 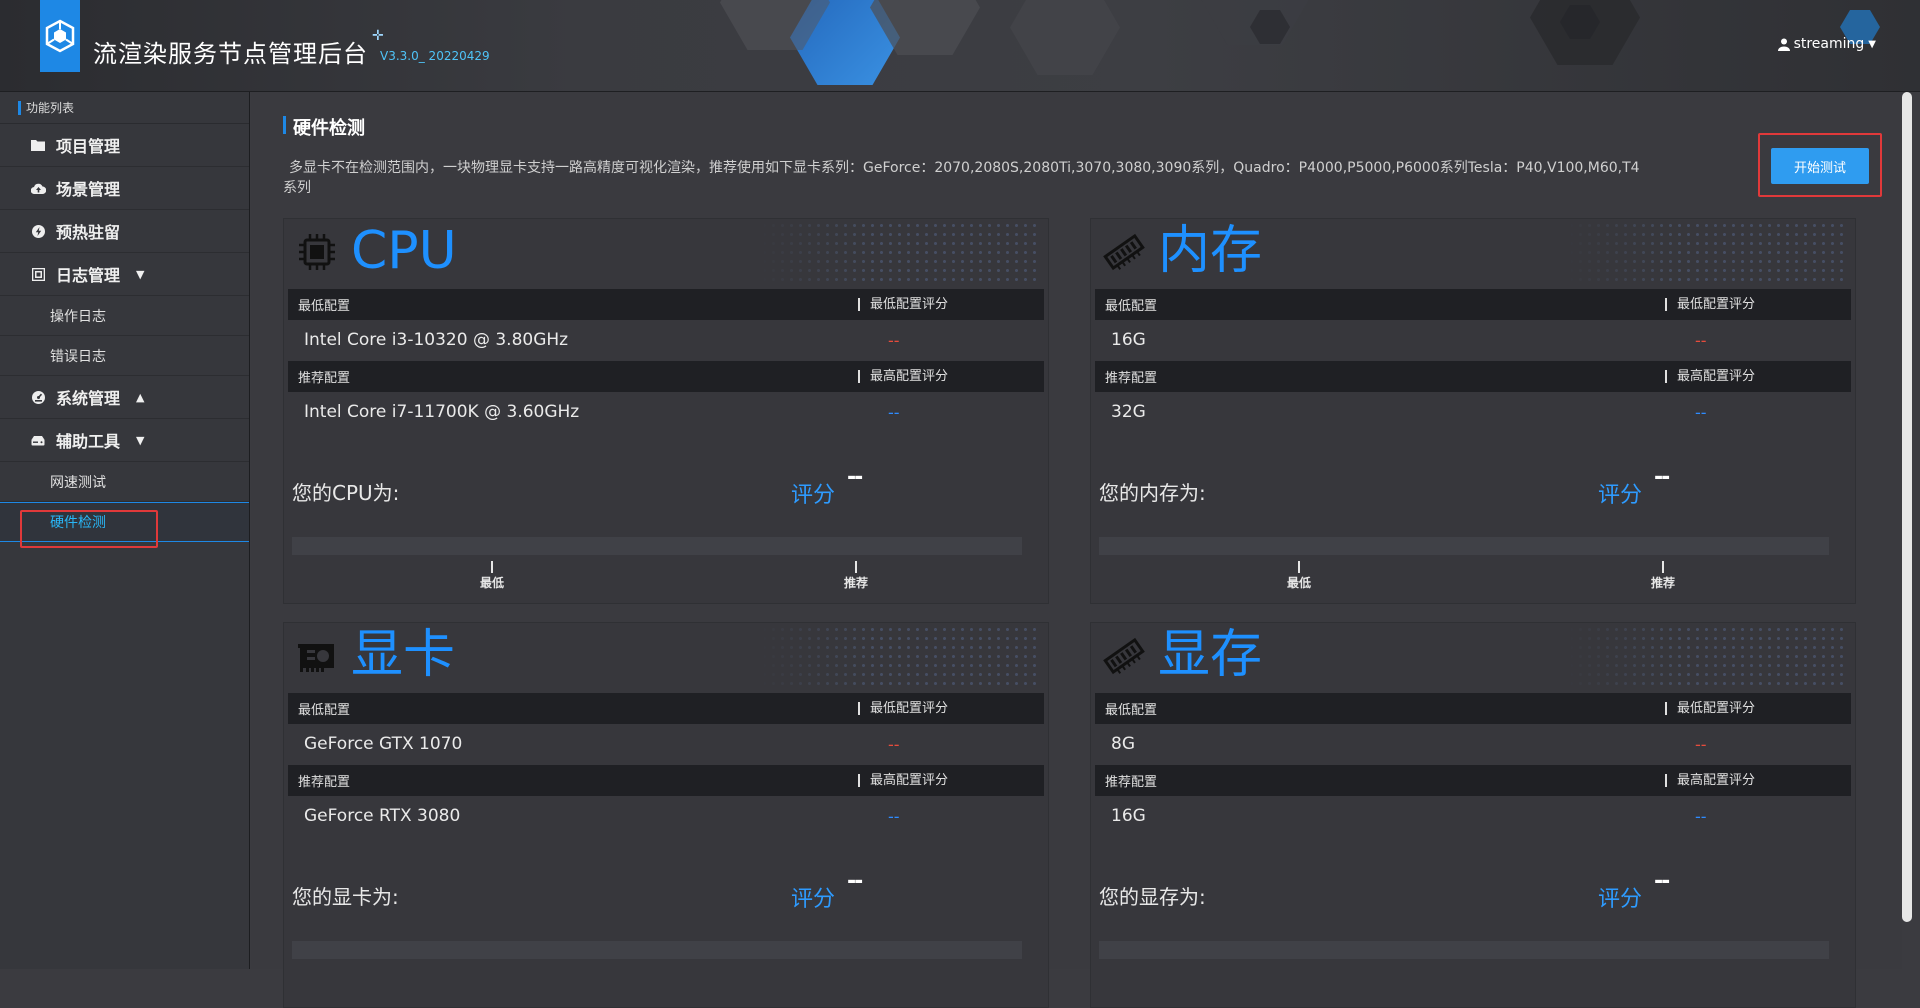 What do you see at coordinates (124, 356) in the screenshot?
I see `sidebar-subitem-error-log: 错误日志` at bounding box center [124, 356].